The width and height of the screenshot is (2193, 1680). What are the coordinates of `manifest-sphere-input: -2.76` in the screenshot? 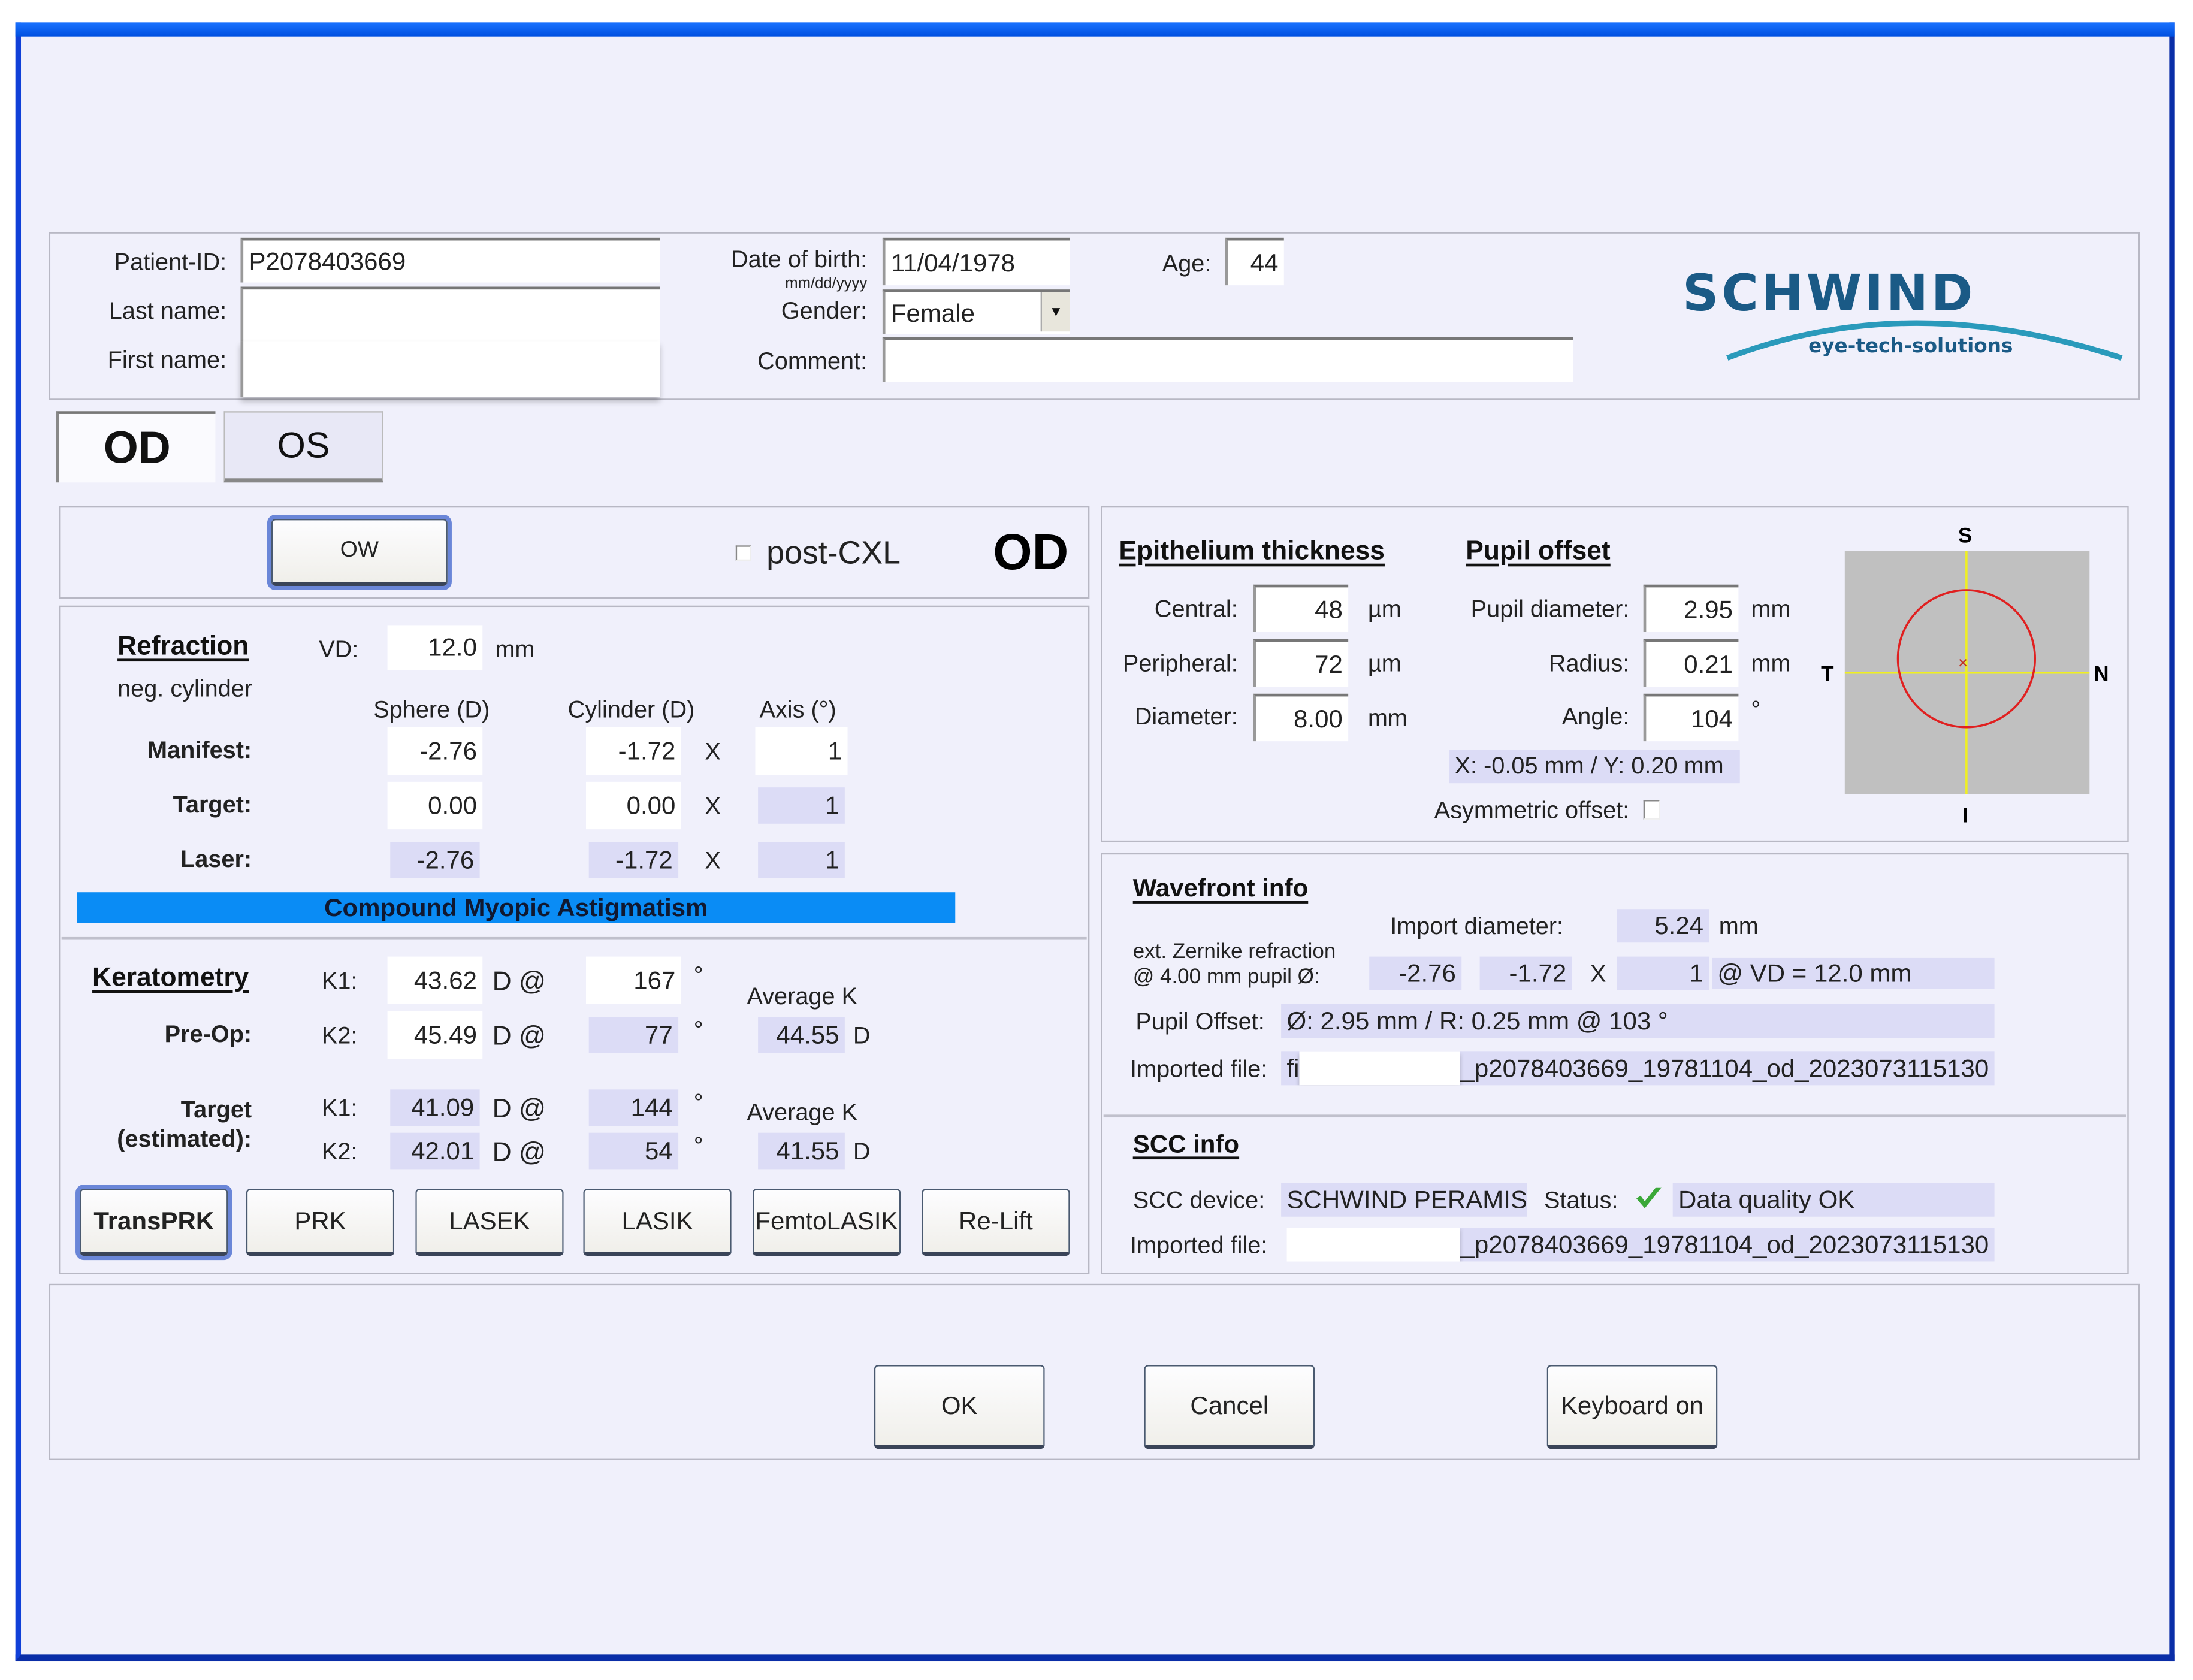 It's located at (435, 751).